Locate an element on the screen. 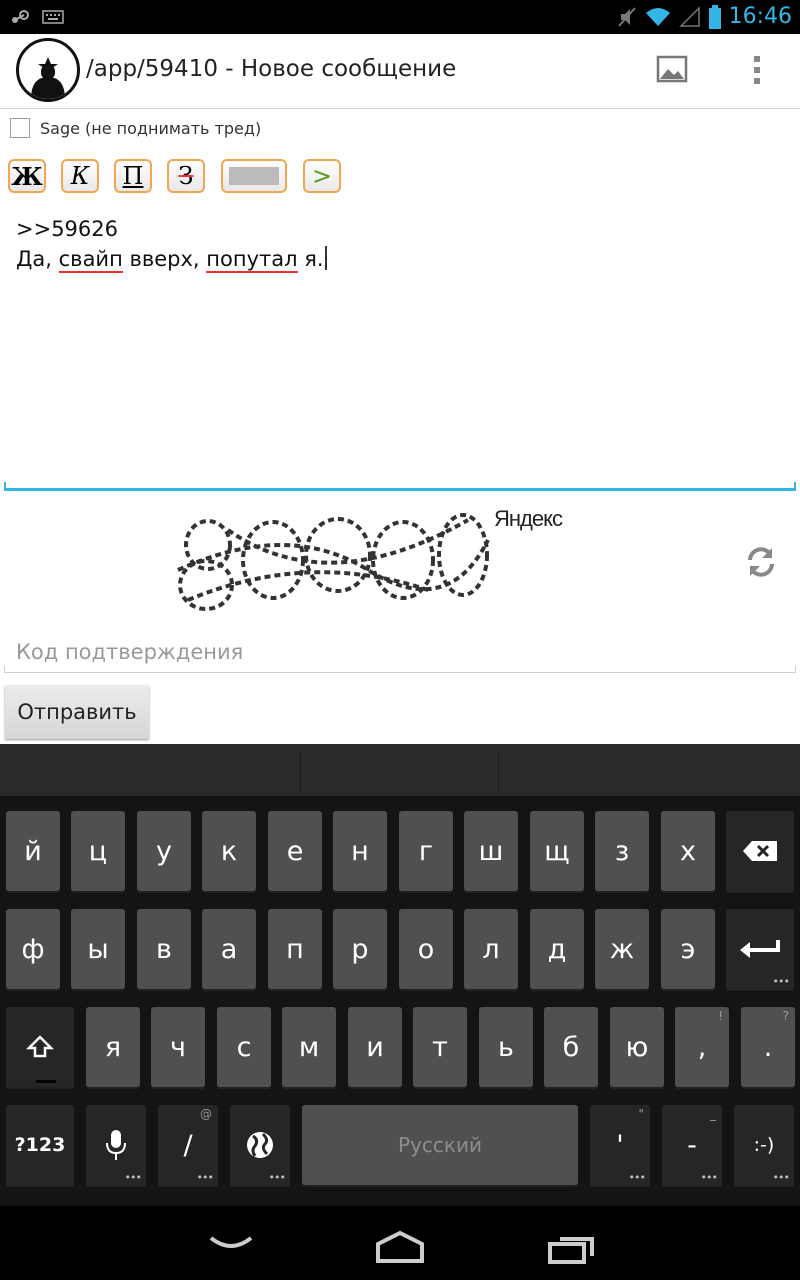 This screenshot has height=1280, width=800. symbols-key: ?123 is located at coordinates (40, 1145).